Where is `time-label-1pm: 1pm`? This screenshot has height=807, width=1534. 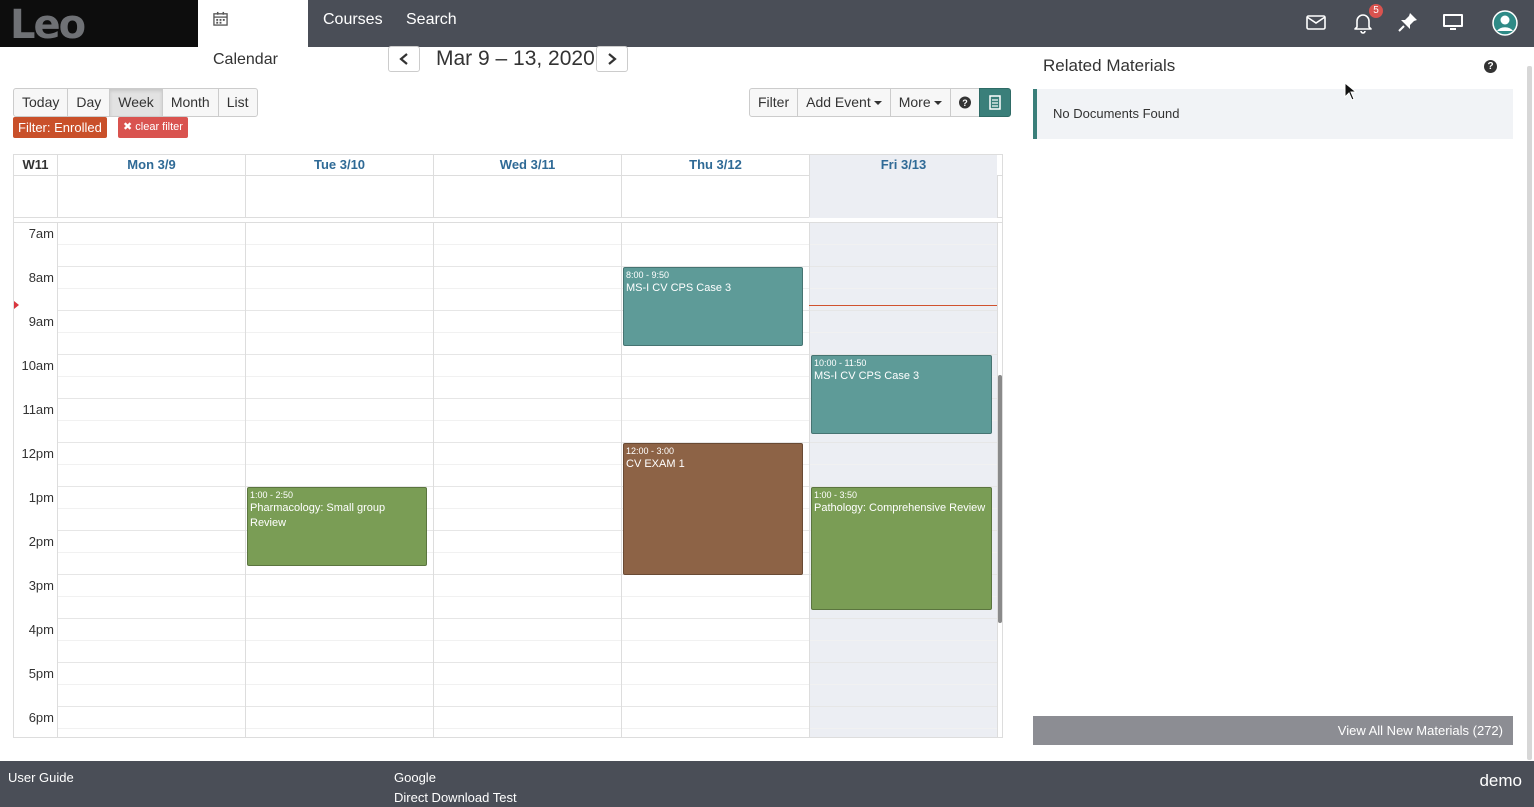
time-label-1pm: 1pm is located at coordinates (41, 497).